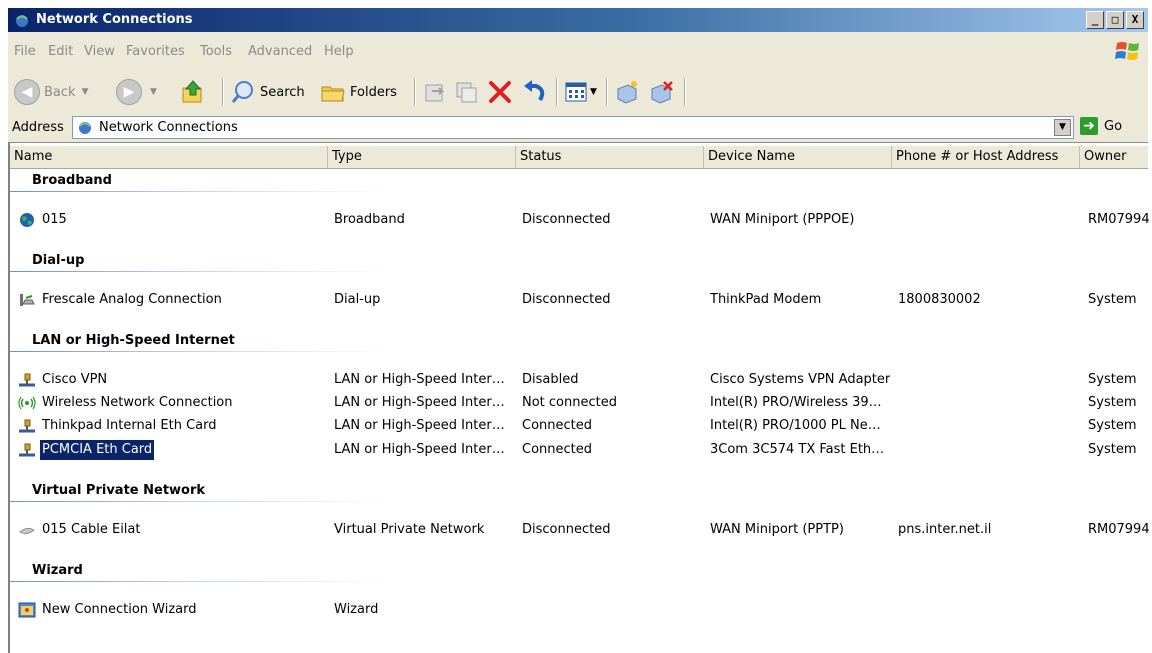 This screenshot has height=653, width=1152. What do you see at coordinates (51, 92) in the screenshot?
I see `back-button: ◀ Back ▼` at bounding box center [51, 92].